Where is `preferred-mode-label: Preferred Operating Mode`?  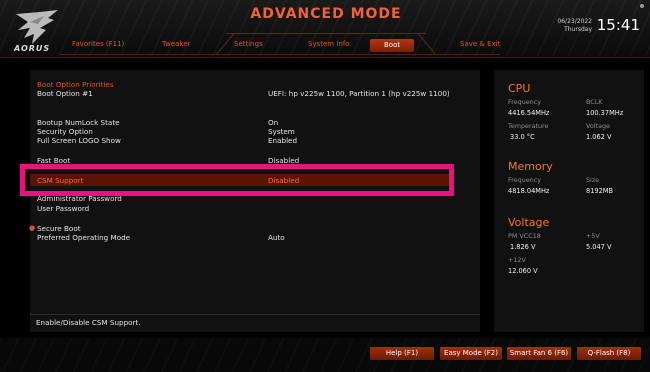 preferred-mode-label: Preferred Operating Mode is located at coordinates (84, 237).